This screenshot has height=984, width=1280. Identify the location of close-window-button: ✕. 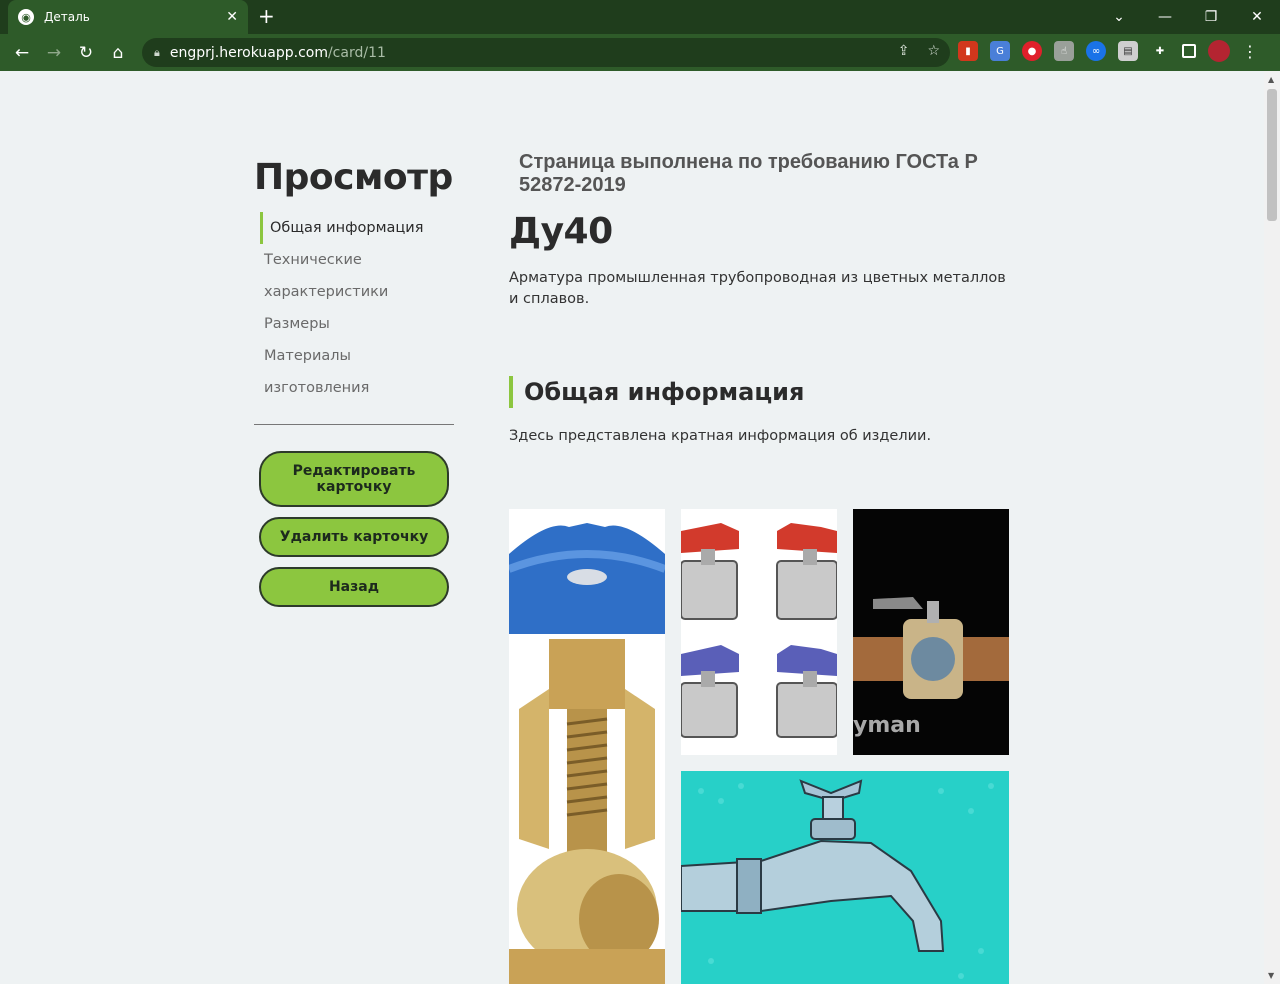
(1257, 17).